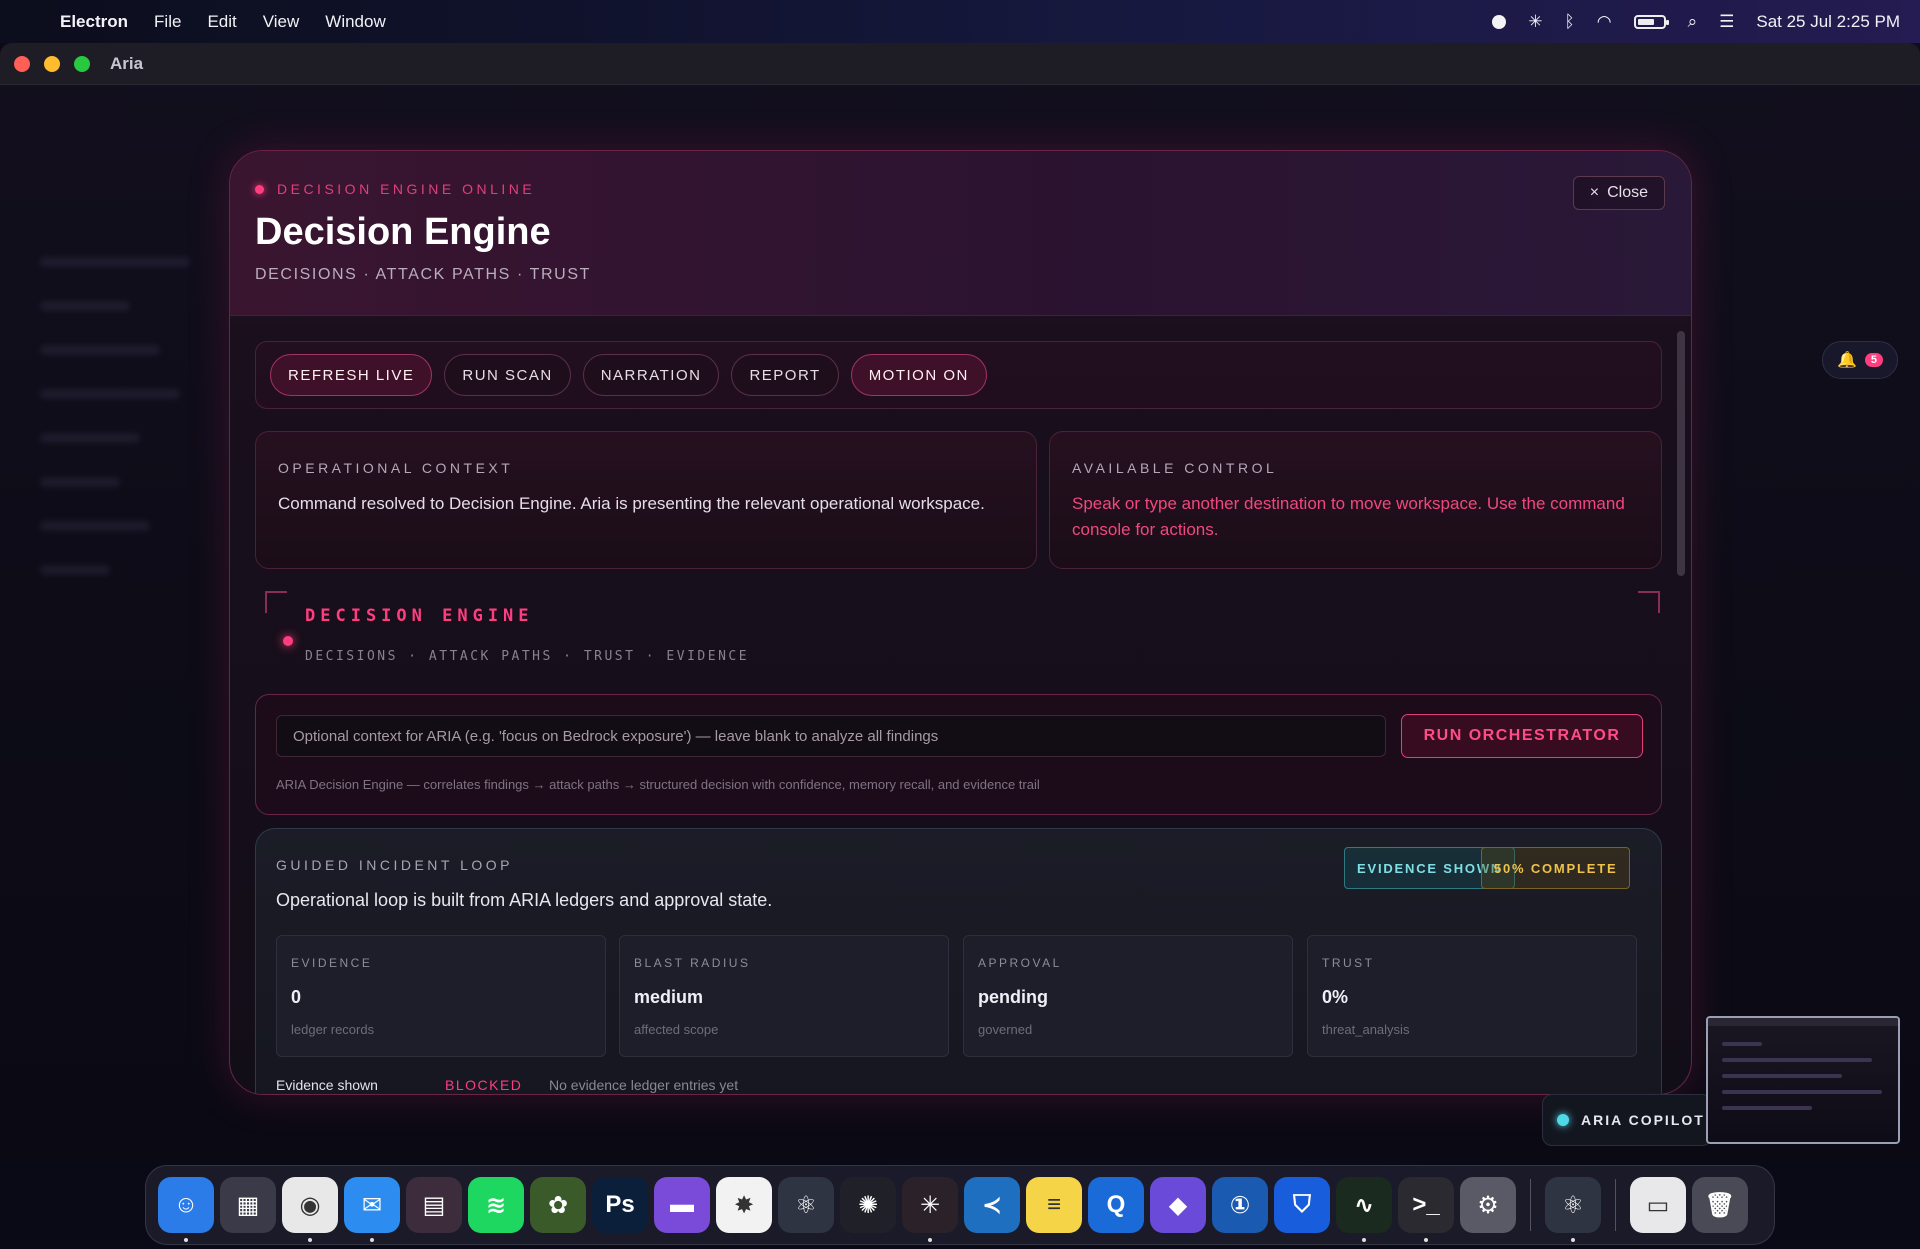 The width and height of the screenshot is (1920, 1249). Describe the element at coordinates (744, 1205) in the screenshot. I see `photos-icon: ✸` at that location.